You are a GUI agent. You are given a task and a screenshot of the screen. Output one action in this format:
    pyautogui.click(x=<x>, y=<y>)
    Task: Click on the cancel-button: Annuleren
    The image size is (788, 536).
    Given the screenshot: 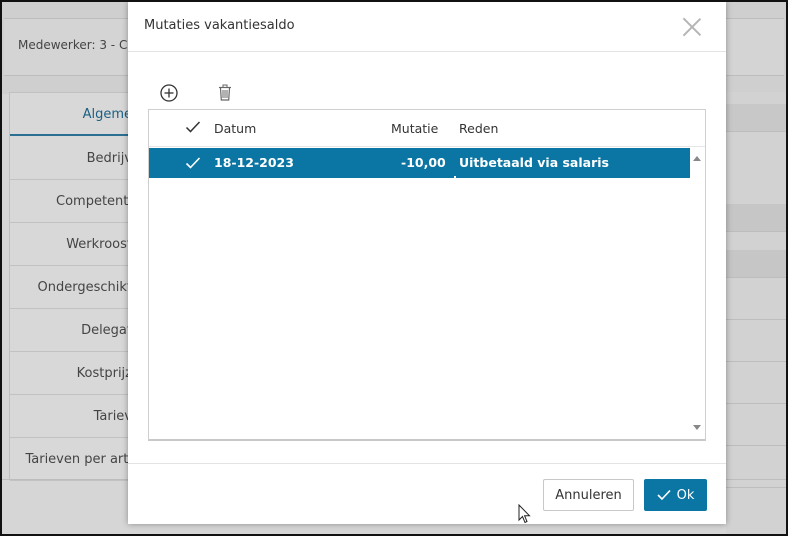 What is the action you would take?
    pyautogui.click(x=588, y=495)
    